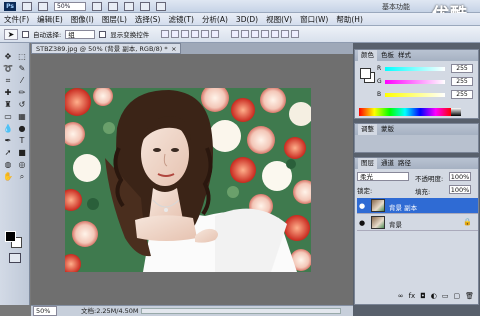 This screenshot has height=316, width=480. I want to click on color-spectrum, so click(405, 112).